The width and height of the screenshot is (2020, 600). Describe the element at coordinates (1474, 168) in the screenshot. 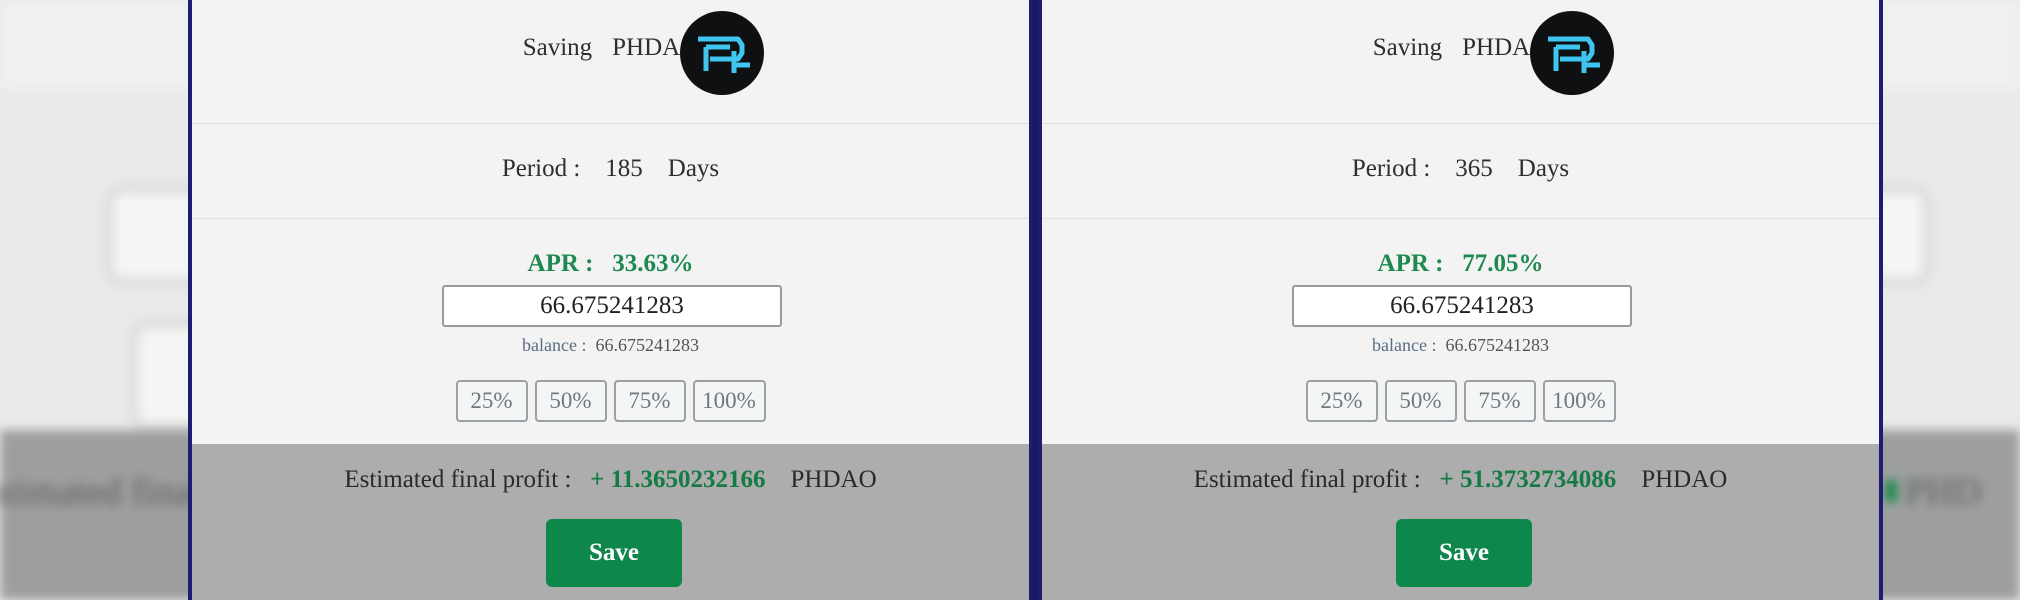

I see `period-value: 365` at that location.